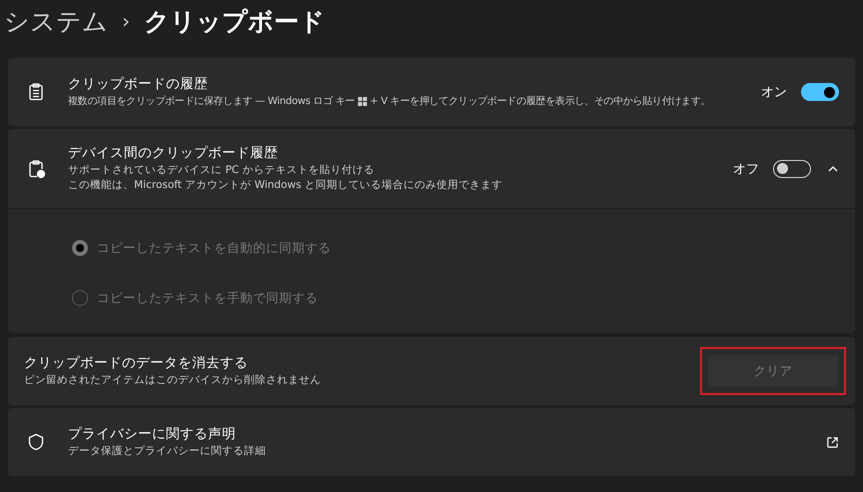 The image size is (863, 492). What do you see at coordinates (214, 248) in the screenshot?
I see `radio-label: コピーしたテキストを自動的に同期する` at bounding box center [214, 248].